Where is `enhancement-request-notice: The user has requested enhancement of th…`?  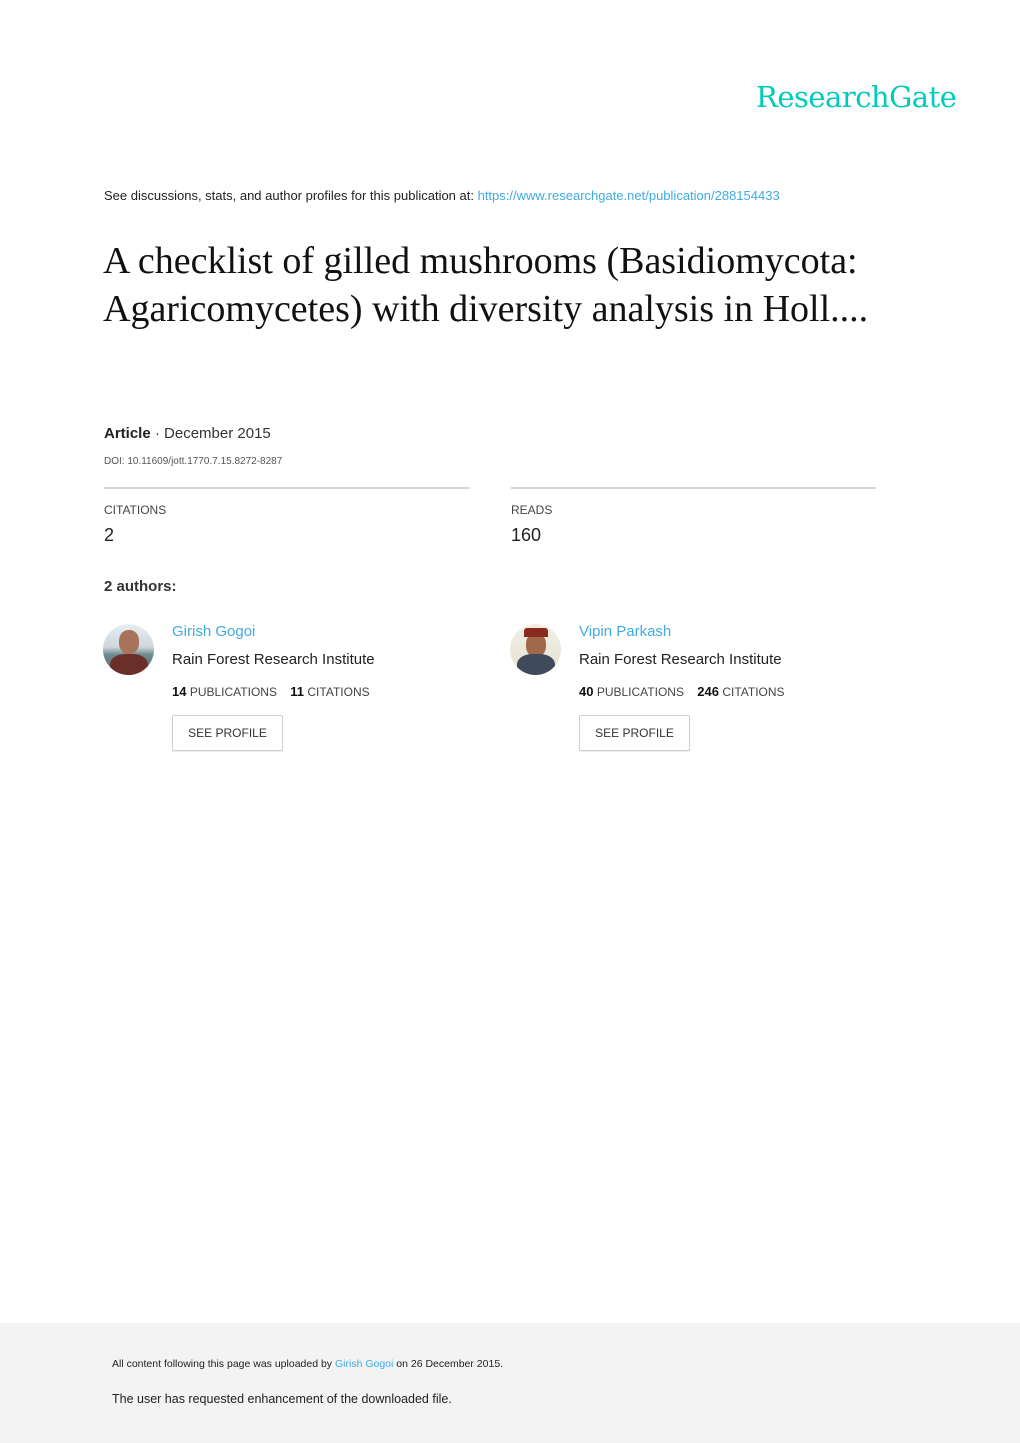 enhancement-request-notice: The user has requested enhancement of th… is located at coordinates (282, 1399).